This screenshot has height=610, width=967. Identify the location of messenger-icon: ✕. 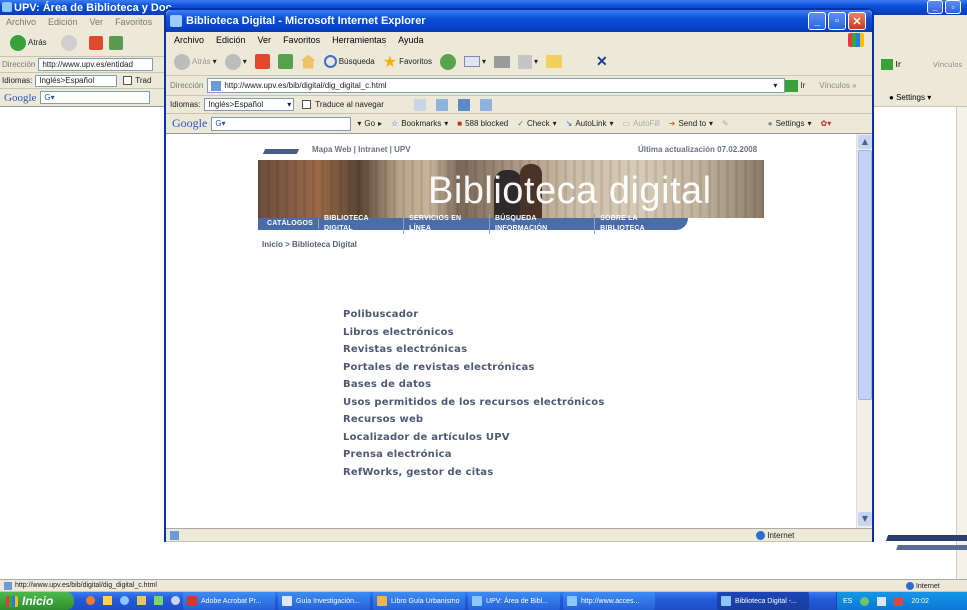
(602, 61).